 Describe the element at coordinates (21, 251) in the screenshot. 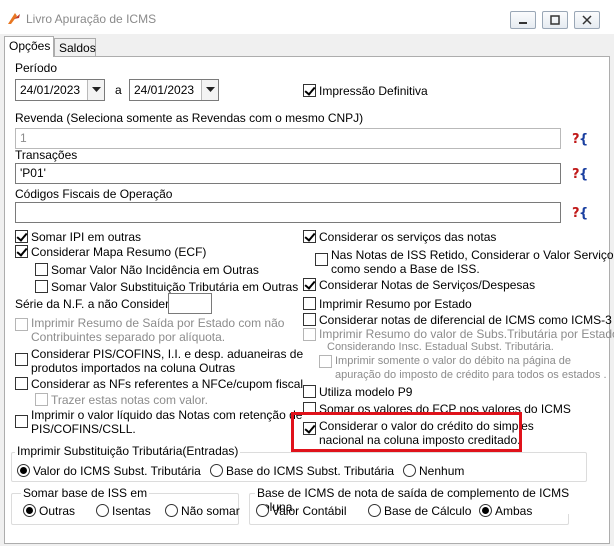

I see `mapa-resumo-checkbox` at that location.